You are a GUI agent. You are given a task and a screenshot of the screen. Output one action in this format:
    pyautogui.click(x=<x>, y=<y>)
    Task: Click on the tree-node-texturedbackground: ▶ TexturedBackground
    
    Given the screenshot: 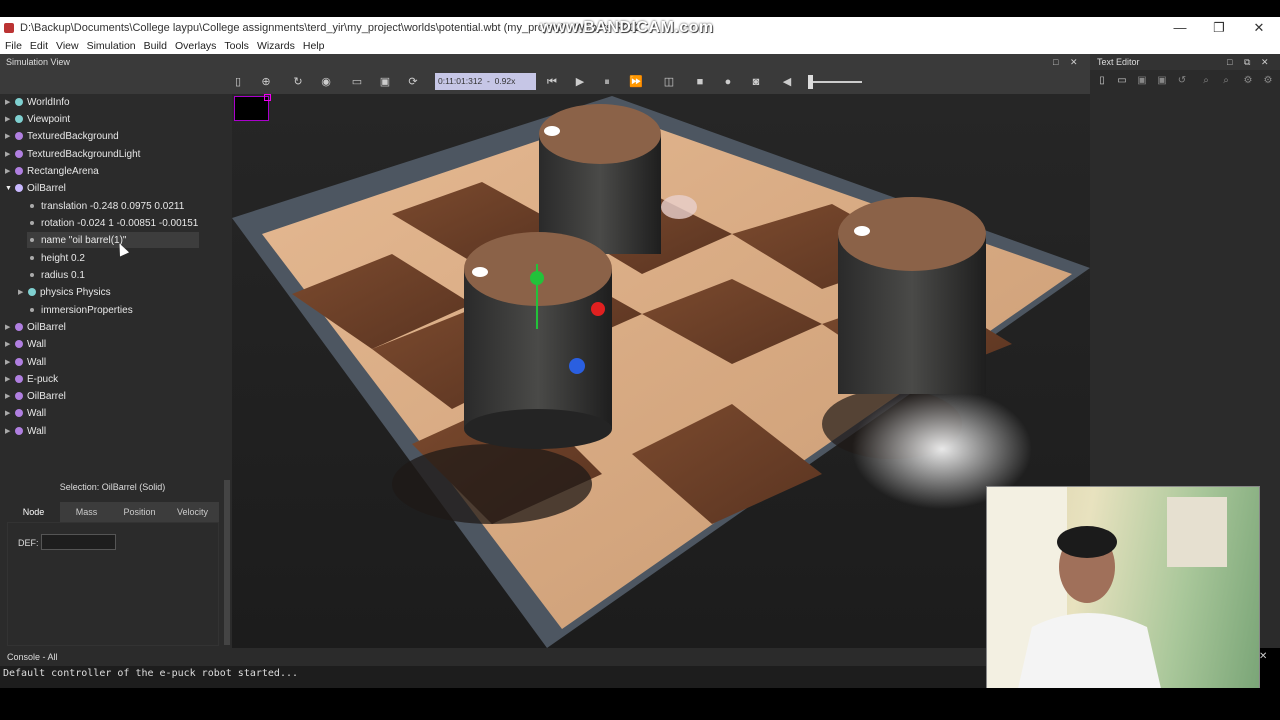 What is the action you would take?
    pyautogui.click(x=115, y=136)
    